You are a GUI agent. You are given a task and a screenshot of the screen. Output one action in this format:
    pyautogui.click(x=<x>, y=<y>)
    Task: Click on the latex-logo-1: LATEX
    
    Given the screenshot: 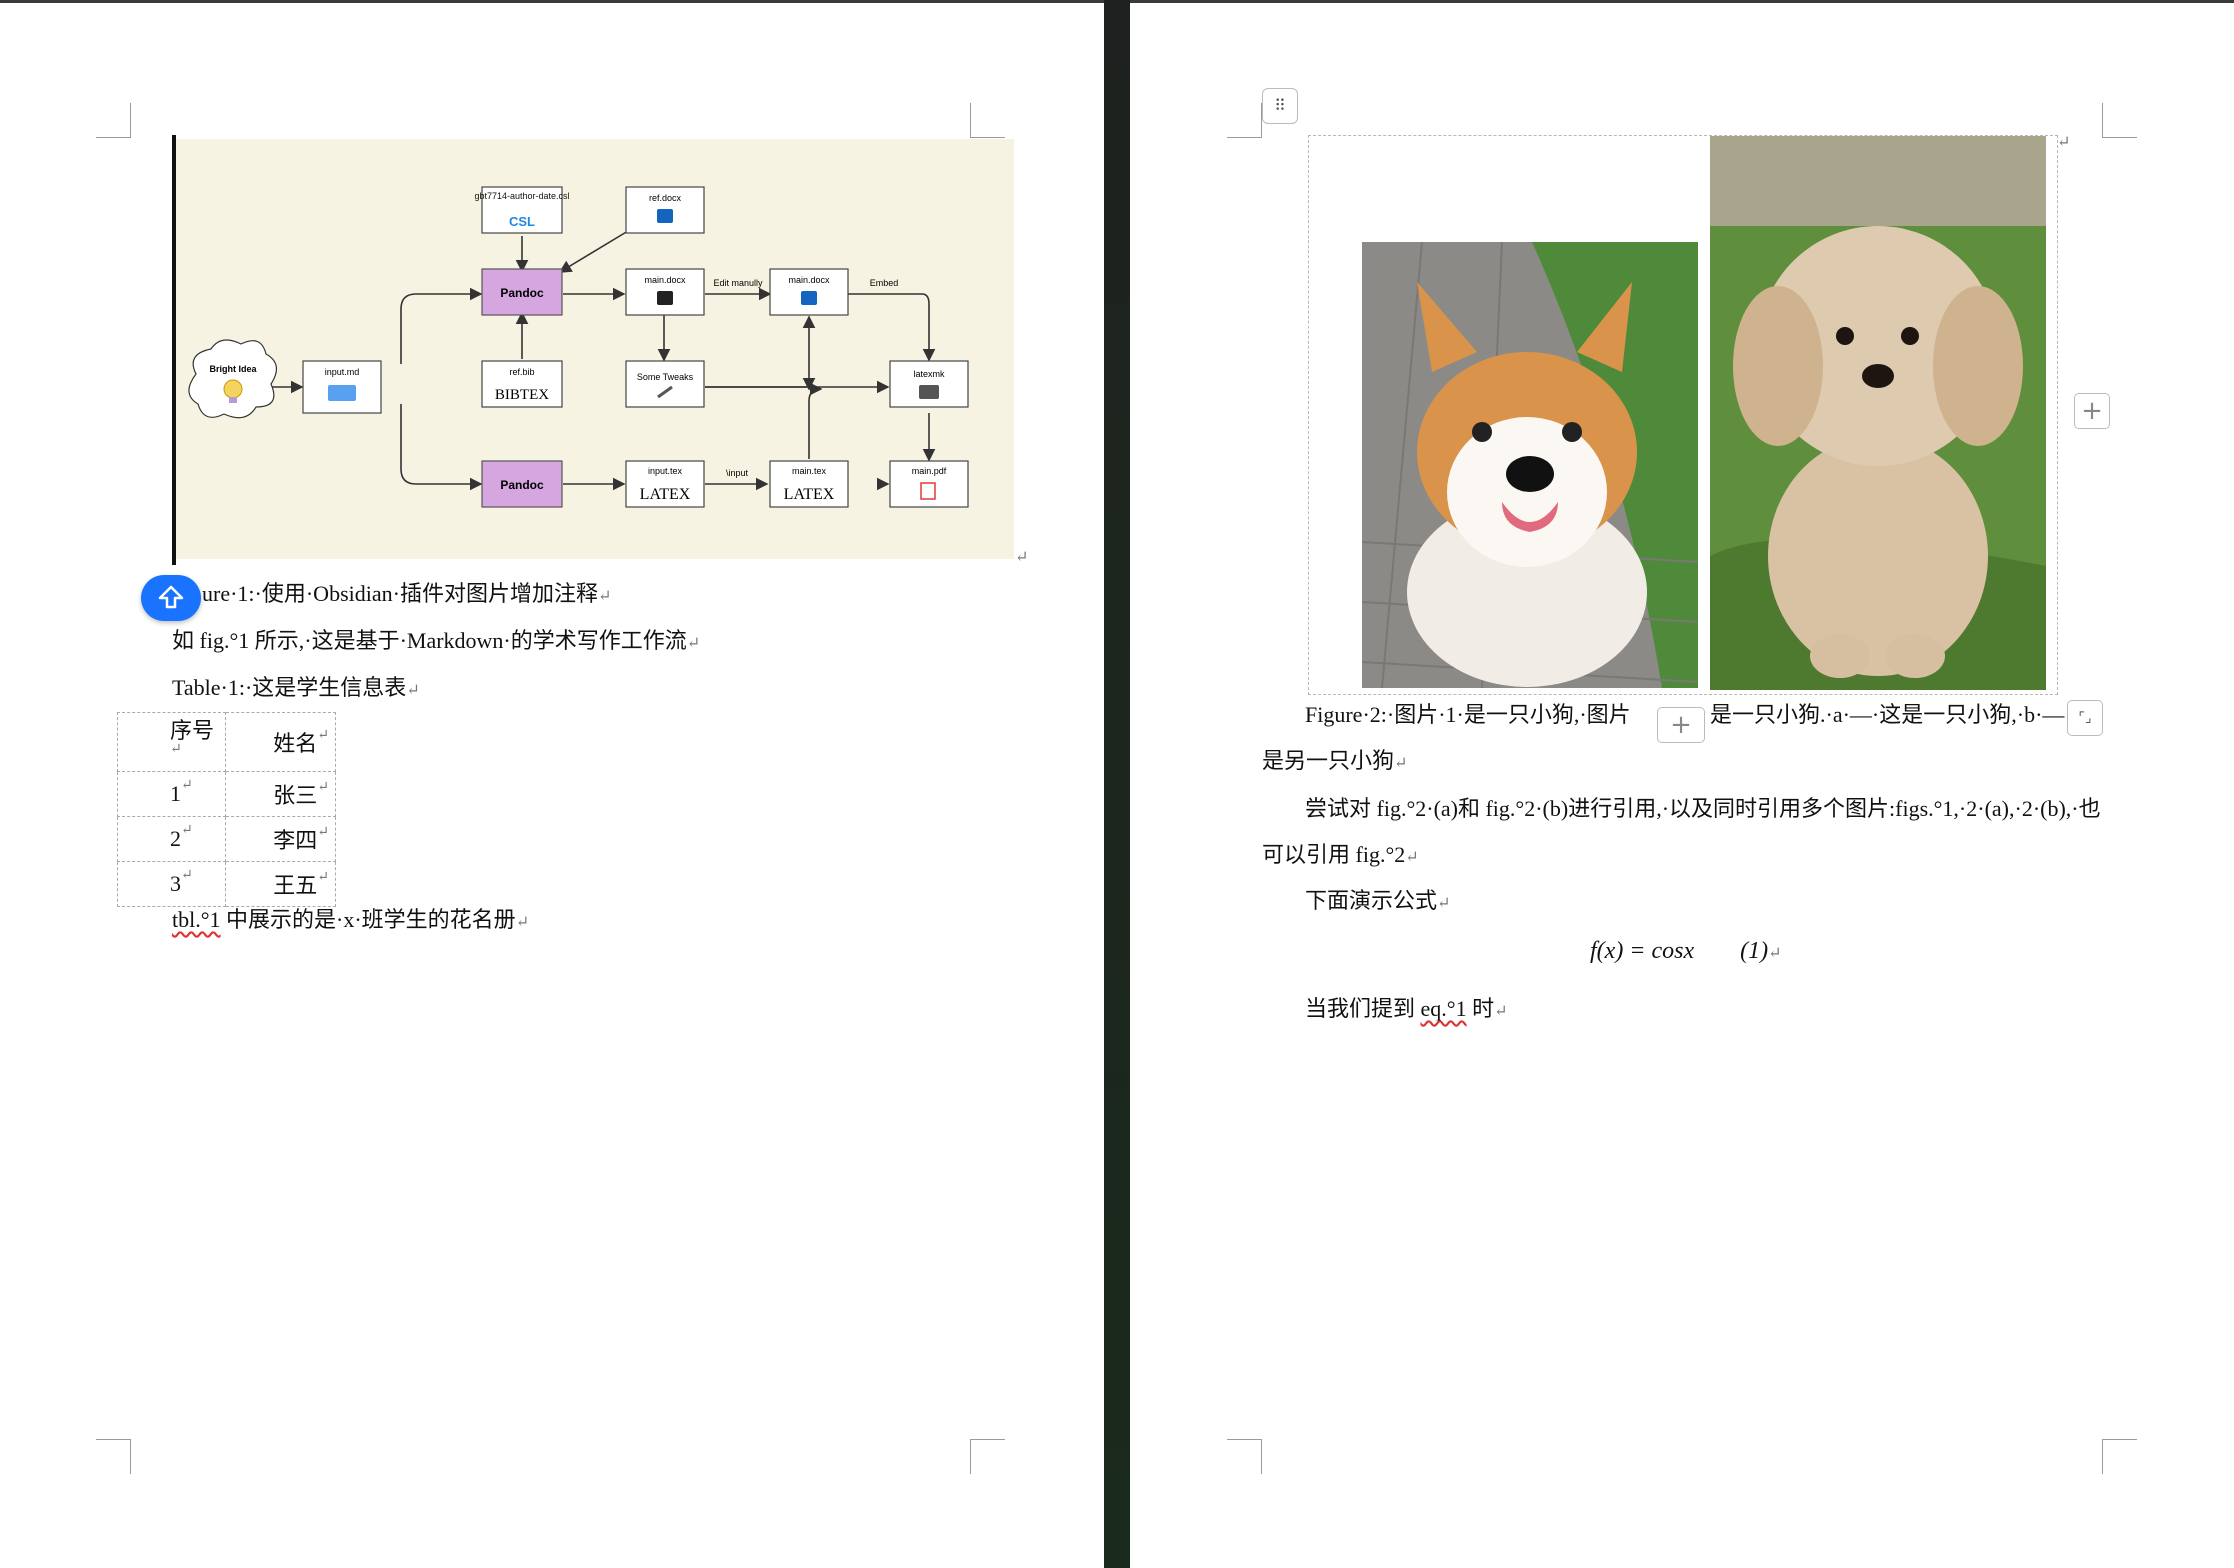 What is the action you would take?
    pyautogui.click(x=665, y=494)
    